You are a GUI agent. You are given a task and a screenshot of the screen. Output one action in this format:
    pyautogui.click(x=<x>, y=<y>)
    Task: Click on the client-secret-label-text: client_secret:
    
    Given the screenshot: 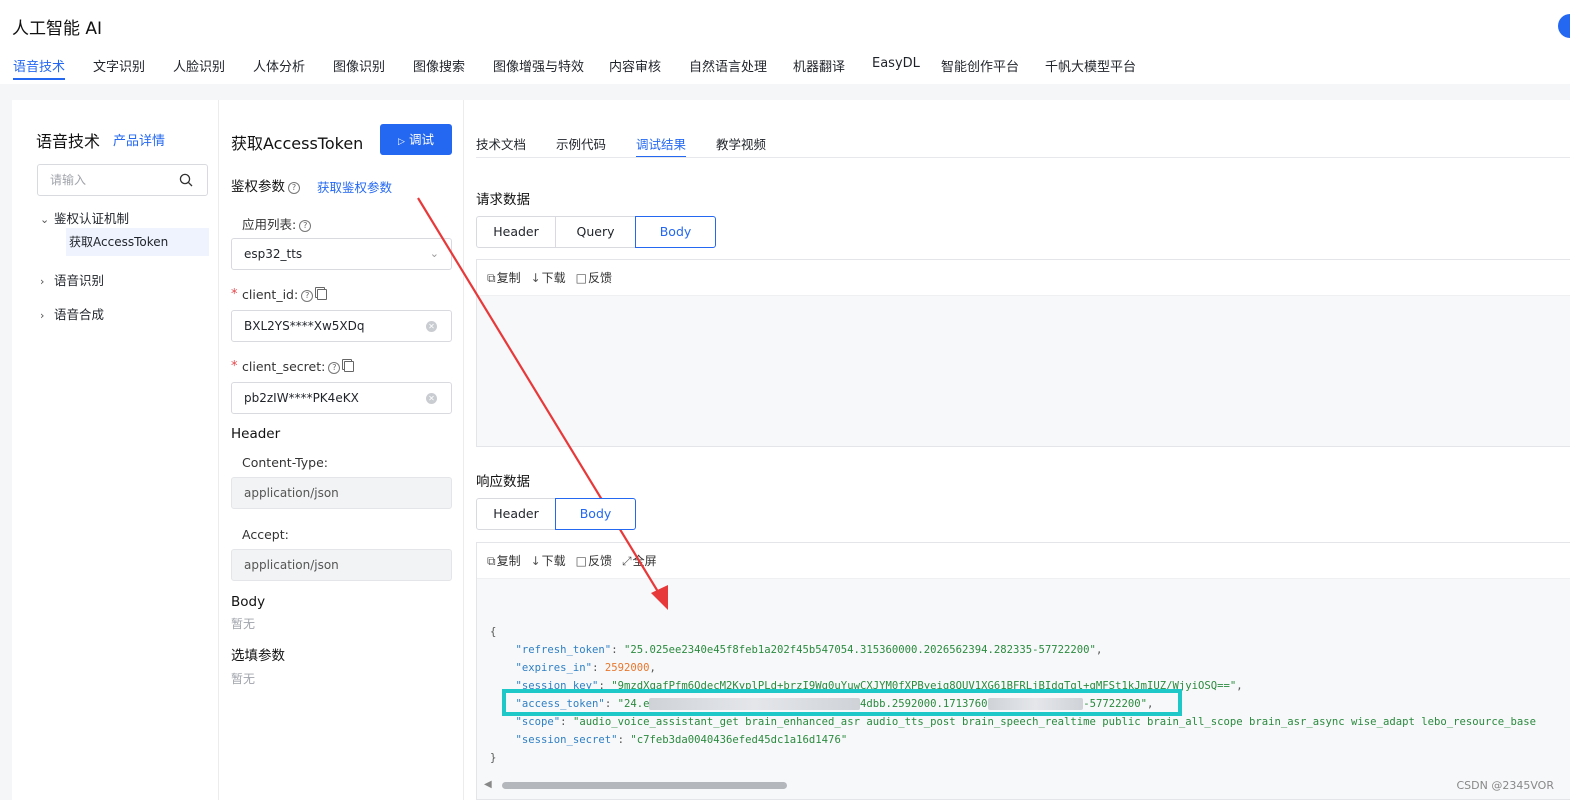 What is the action you would take?
    pyautogui.click(x=284, y=366)
    